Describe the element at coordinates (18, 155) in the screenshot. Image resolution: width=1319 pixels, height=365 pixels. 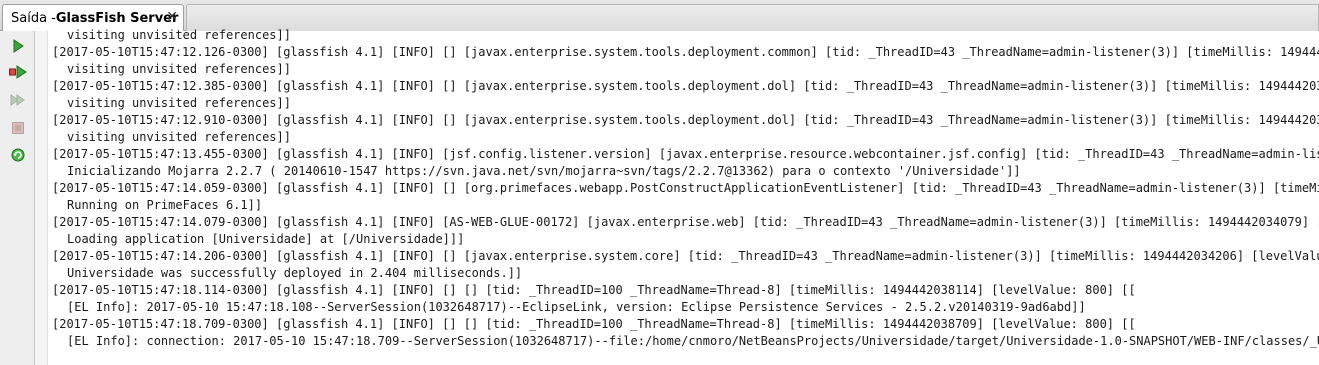
I see `refresh-icon` at that location.